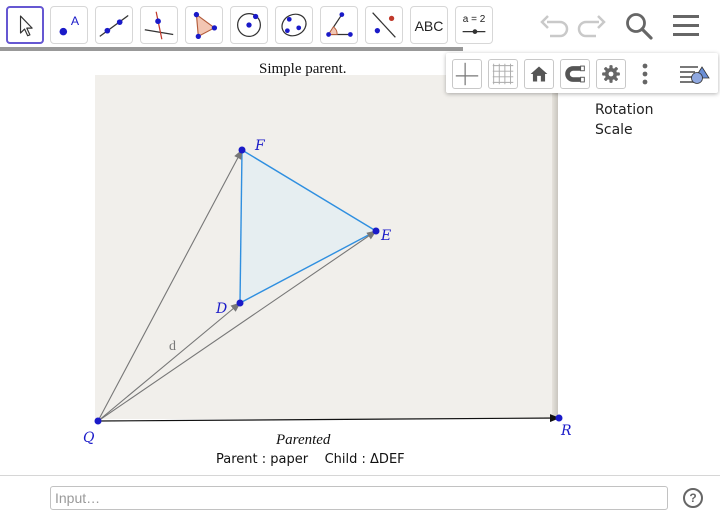 This screenshot has height=521, width=720. Describe the element at coordinates (170, 285) in the screenshot. I see `vector-qf` at that location.